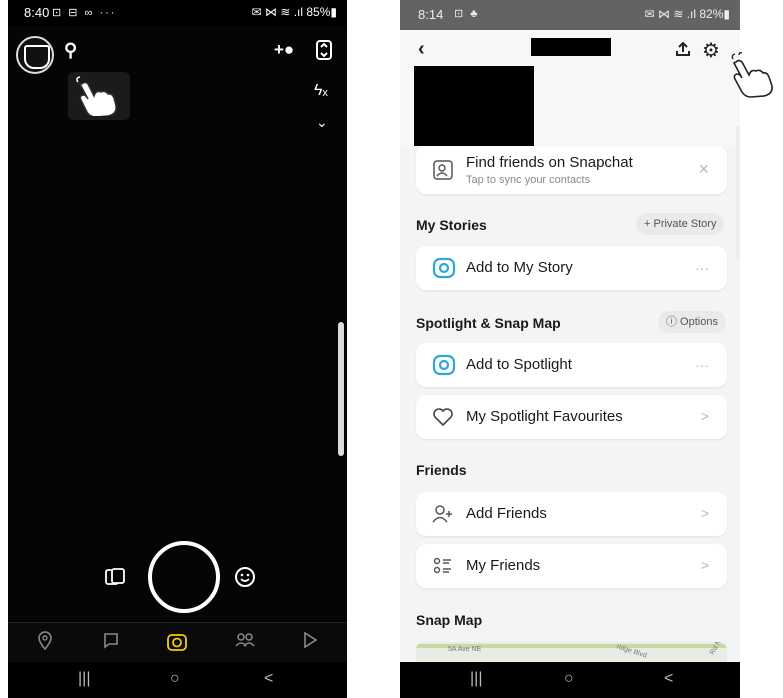 The image size is (783, 698). Describe the element at coordinates (70, 50) in the screenshot. I see `search-icon: ⚲` at that location.